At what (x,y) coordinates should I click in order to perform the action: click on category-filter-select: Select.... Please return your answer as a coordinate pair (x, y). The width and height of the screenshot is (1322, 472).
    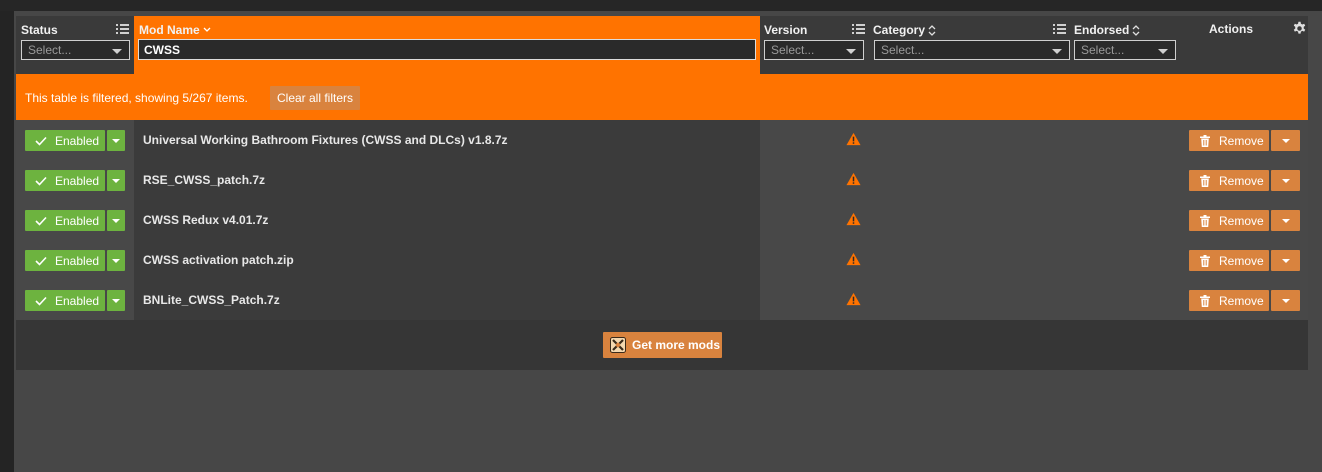
    Looking at the image, I should click on (972, 50).